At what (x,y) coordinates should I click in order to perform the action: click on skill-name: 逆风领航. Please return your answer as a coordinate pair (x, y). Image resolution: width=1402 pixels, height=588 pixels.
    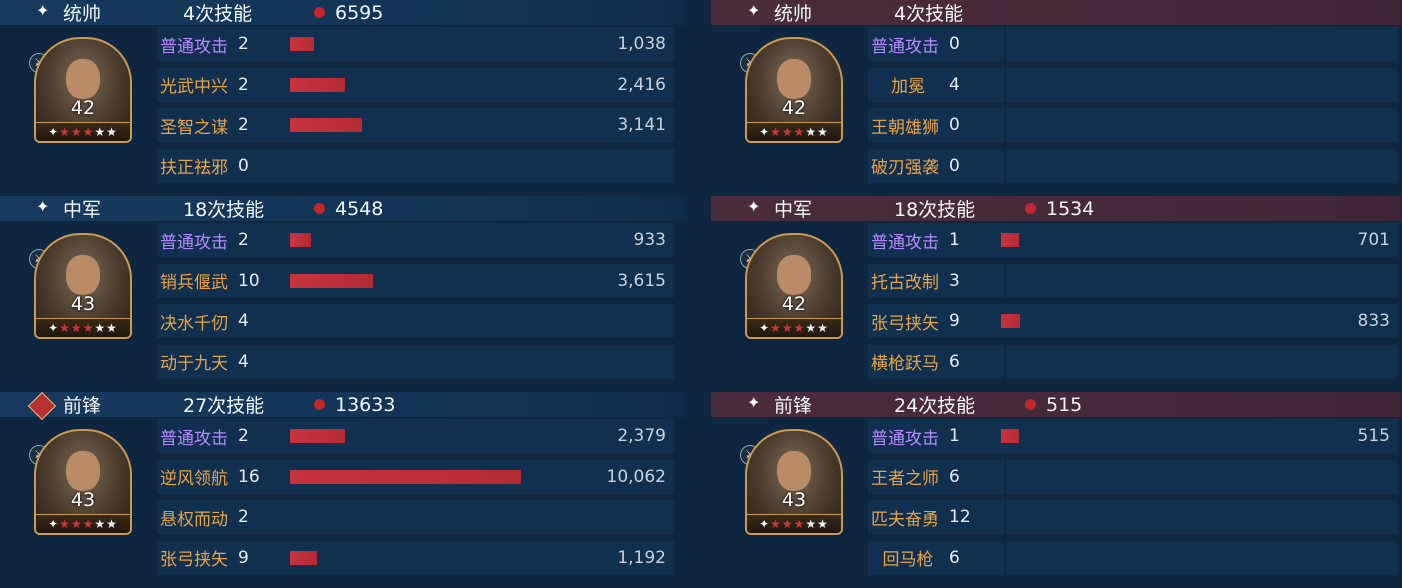
    Looking at the image, I should click on (194, 479).